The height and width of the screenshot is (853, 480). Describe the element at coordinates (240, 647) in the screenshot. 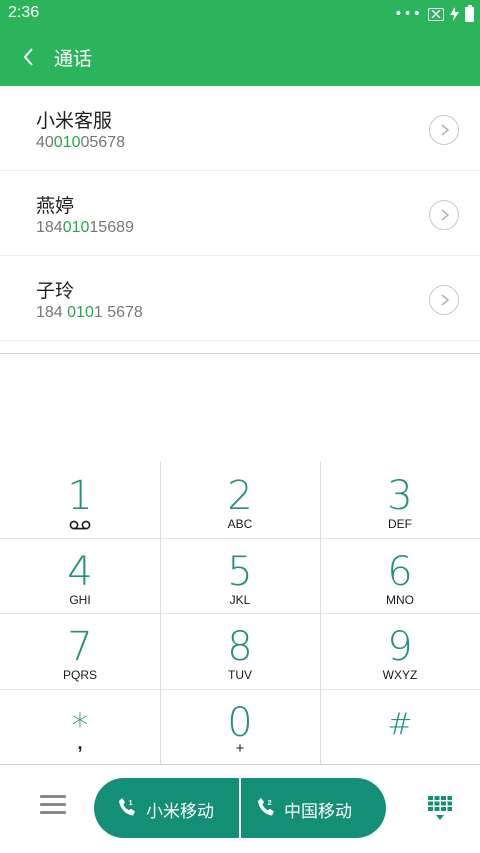

I see `key-digit: 8` at that location.